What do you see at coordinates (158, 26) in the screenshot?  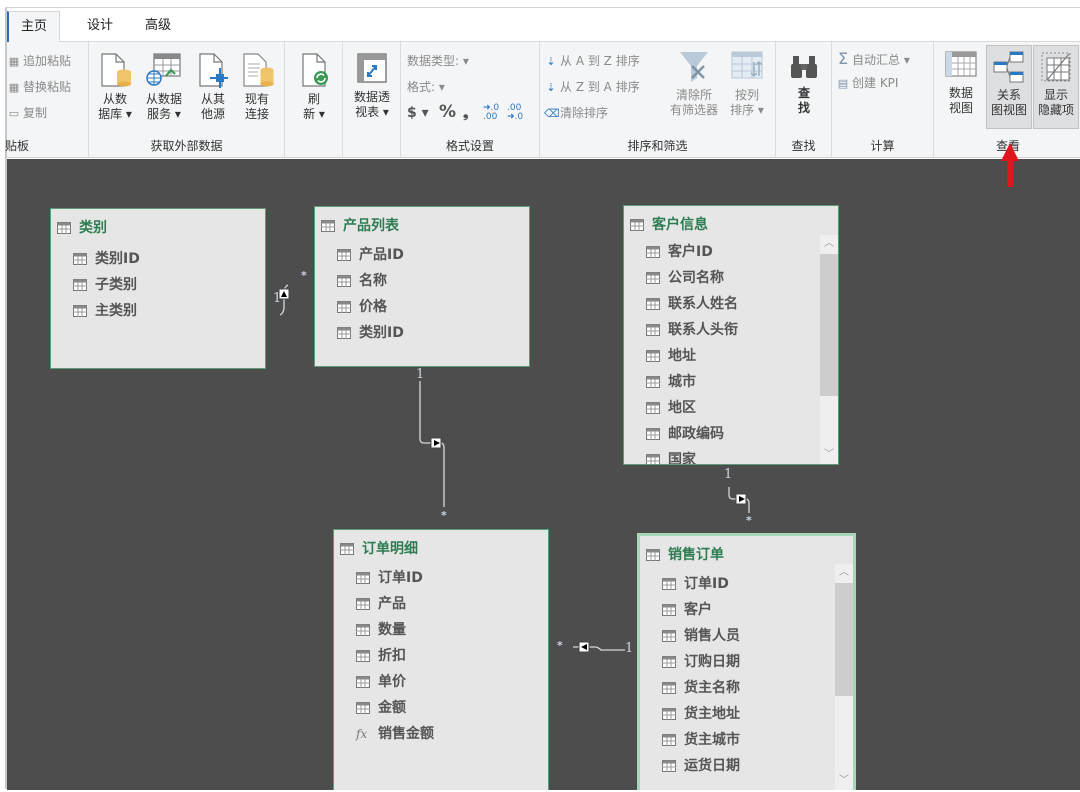 I see `tab-advanced: 高级` at bounding box center [158, 26].